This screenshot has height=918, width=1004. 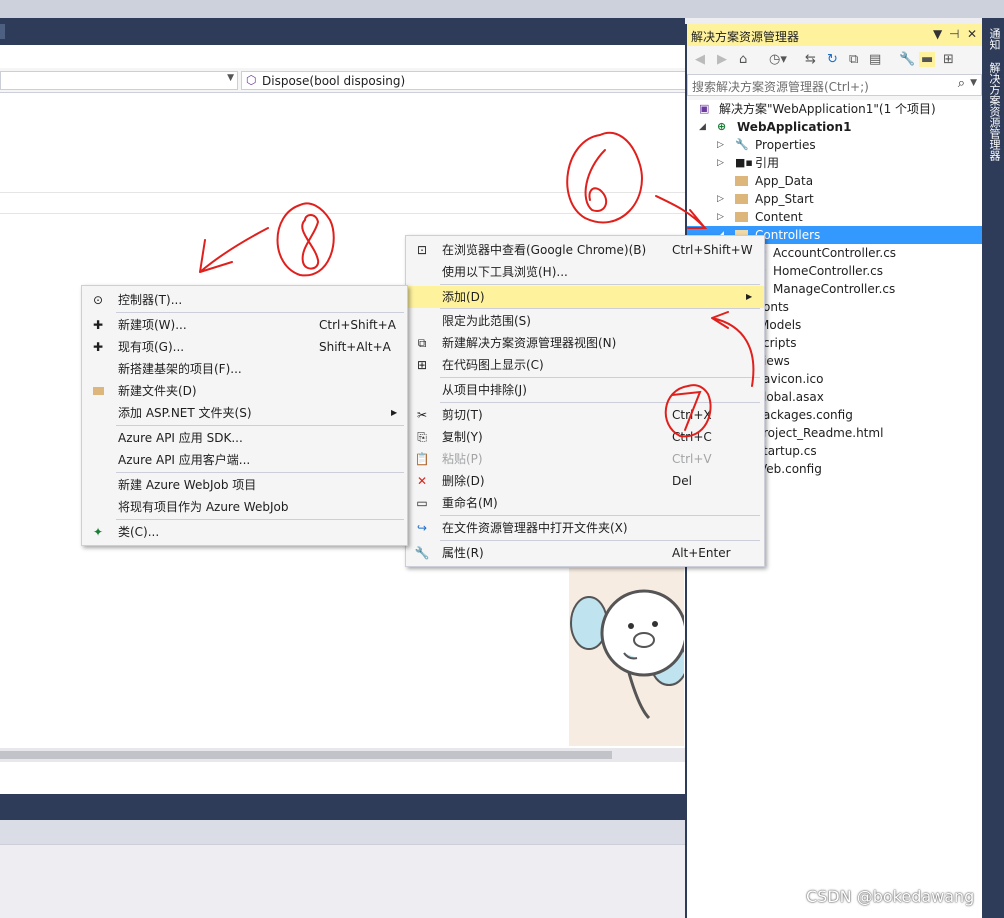 What do you see at coordinates (98, 325) in the screenshot?
I see `new-item-icon: ✚` at bounding box center [98, 325].